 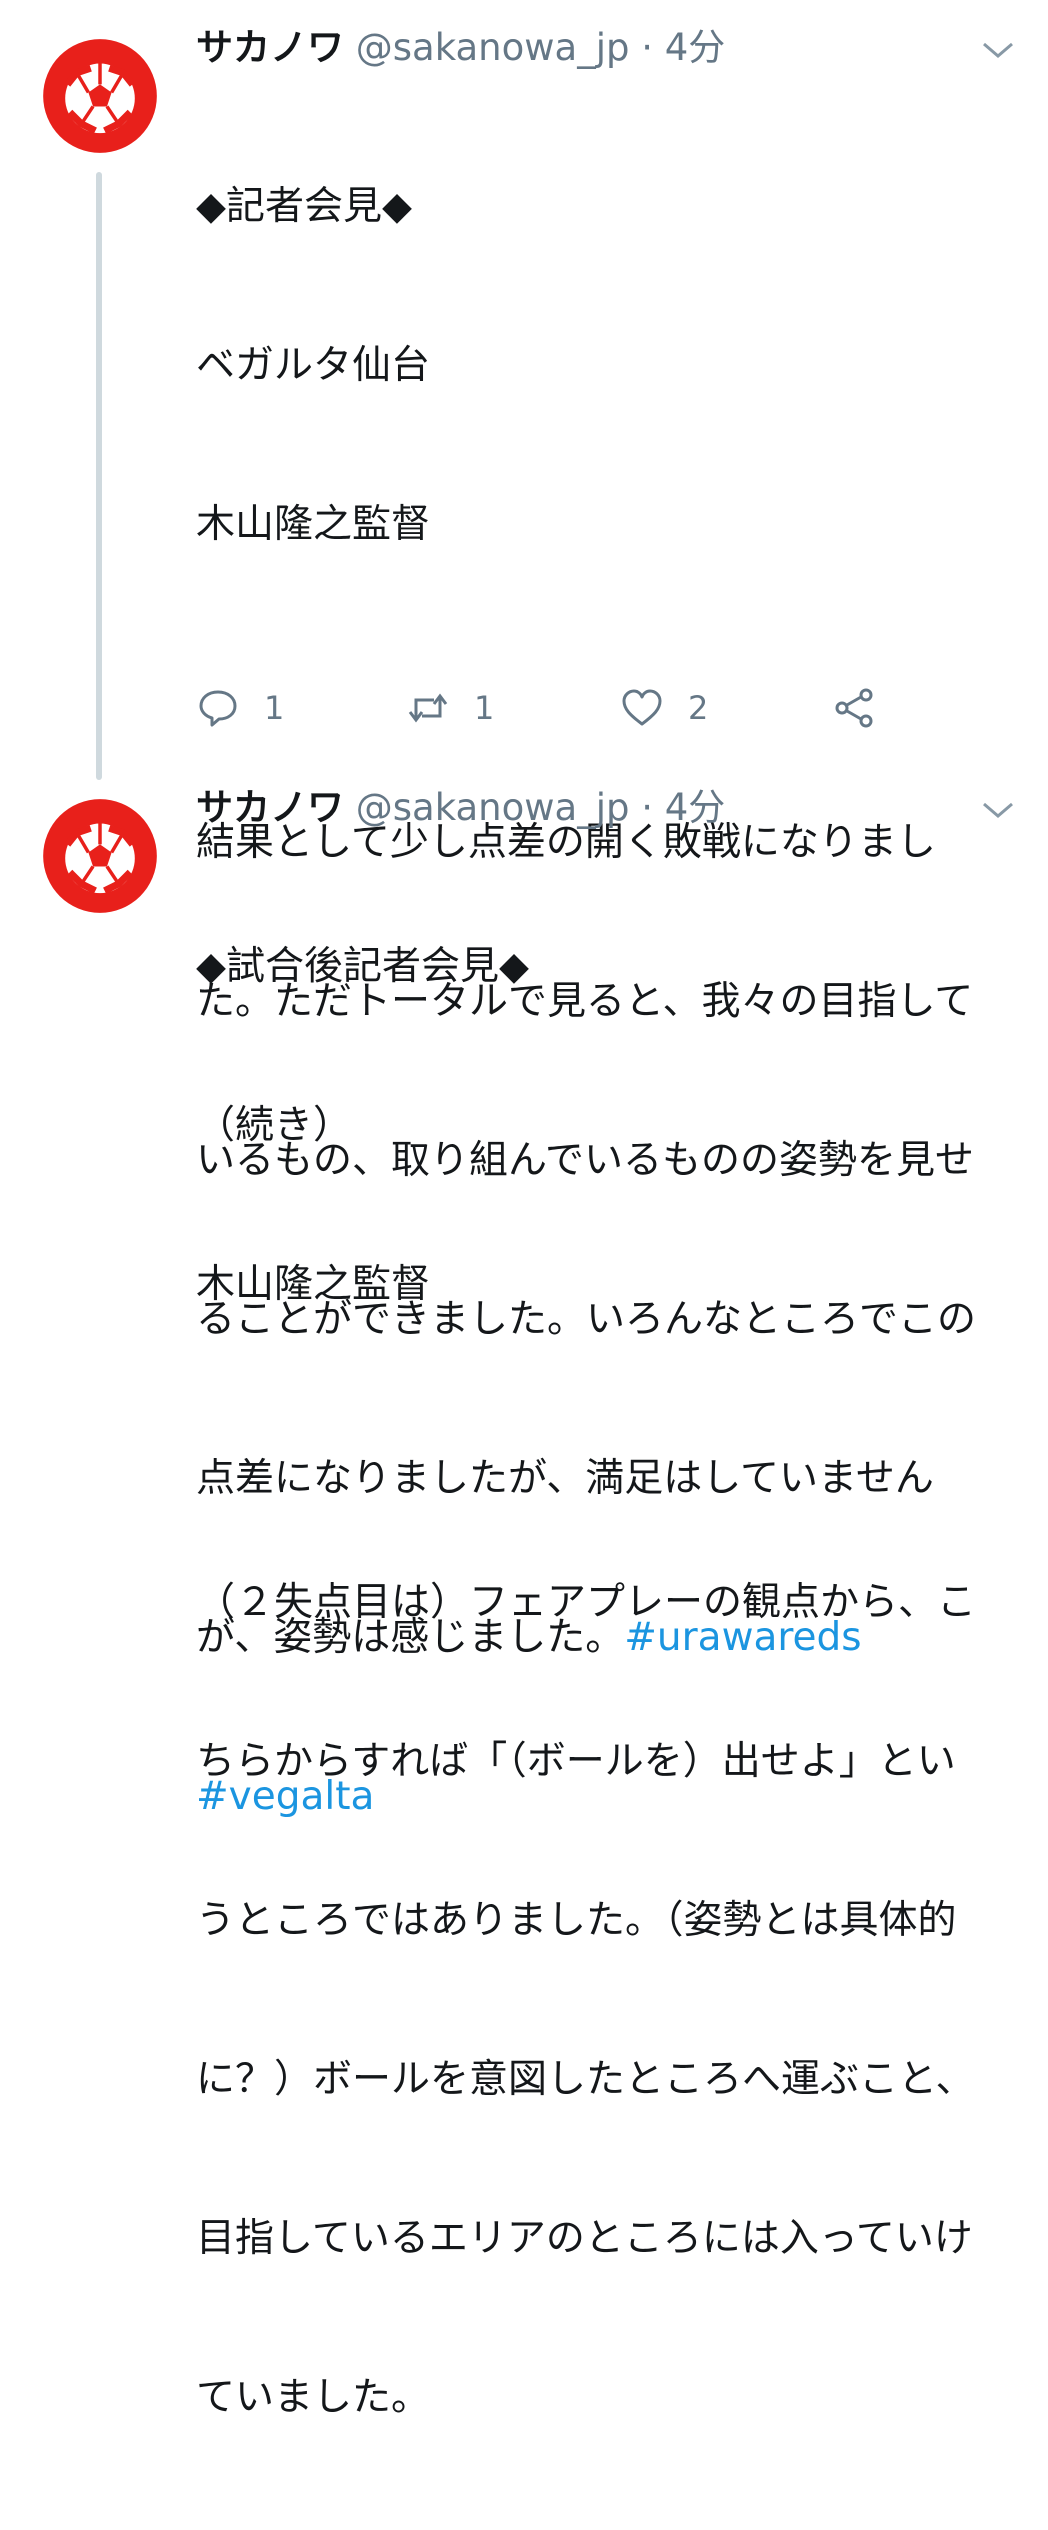 I want to click on like-button: 2, so click(x=664, y=708).